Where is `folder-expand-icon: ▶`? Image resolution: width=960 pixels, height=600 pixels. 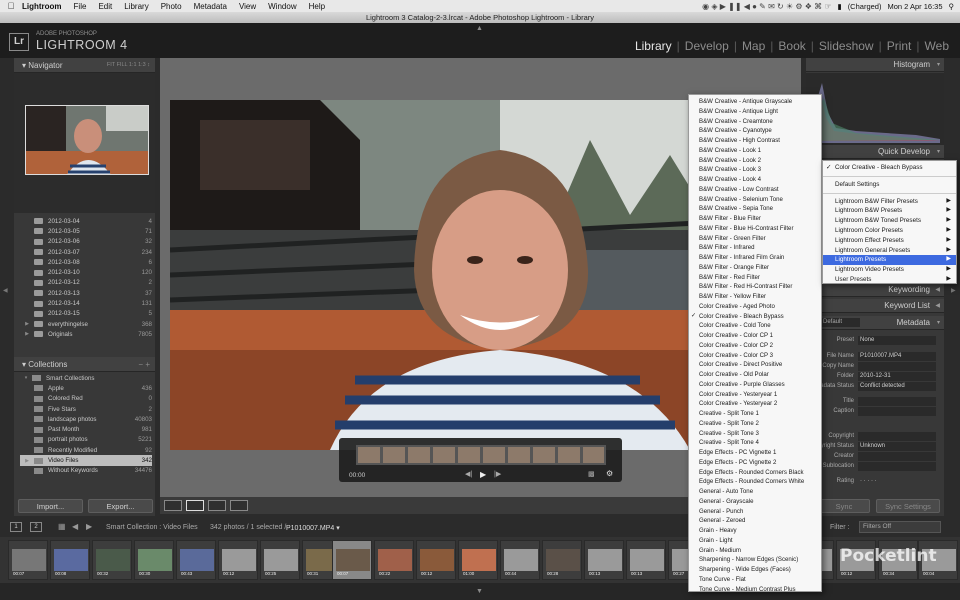 folder-expand-icon: ▶ is located at coordinates (27, 324).